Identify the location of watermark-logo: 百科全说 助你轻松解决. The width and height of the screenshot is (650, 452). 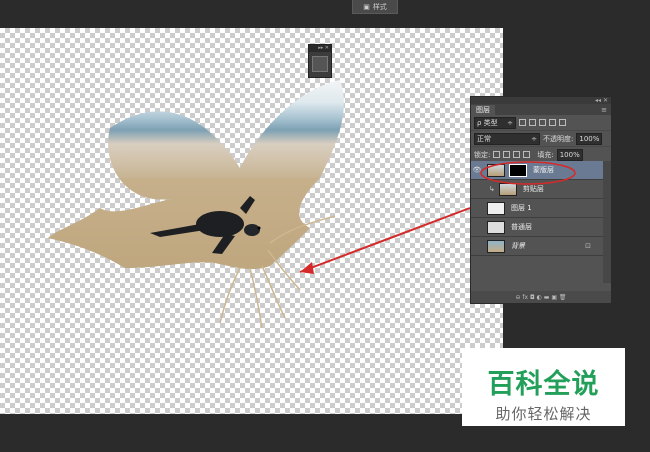
(543, 387).